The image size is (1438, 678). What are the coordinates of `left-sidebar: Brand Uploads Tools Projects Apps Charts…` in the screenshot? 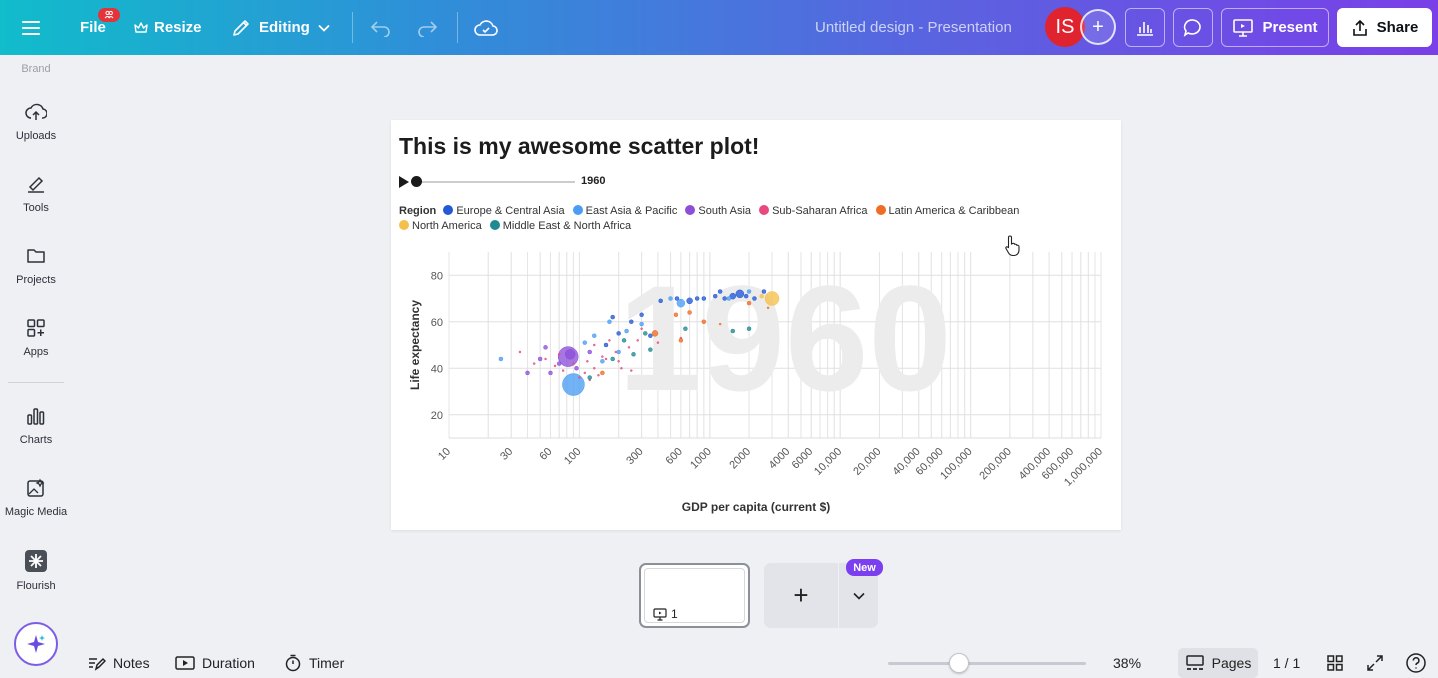 It's located at (36, 366).